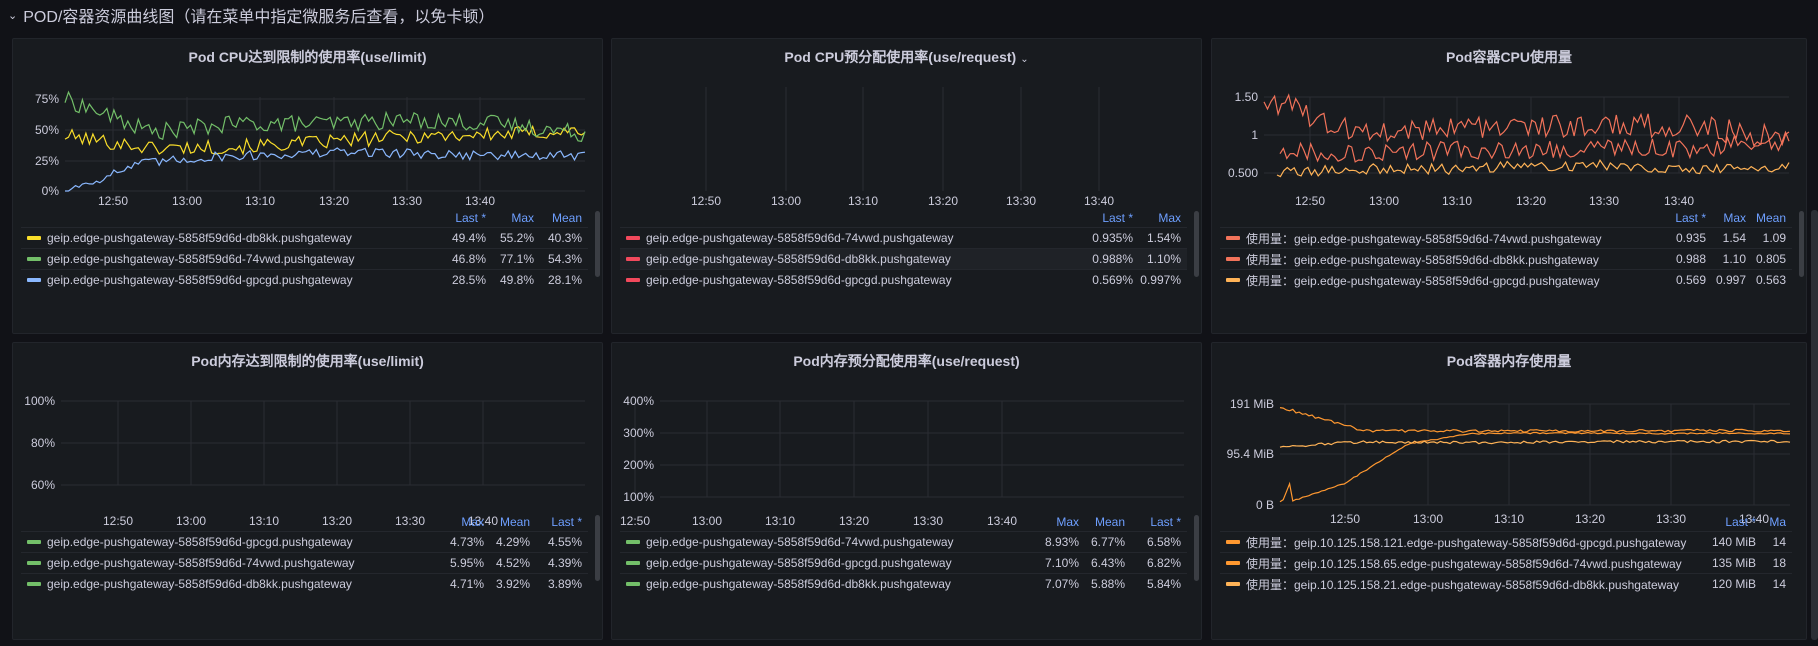 The width and height of the screenshot is (1818, 646). Describe the element at coordinates (1506, 218) in the screenshot. I see `legend-header: Last * Max Mean` at that location.